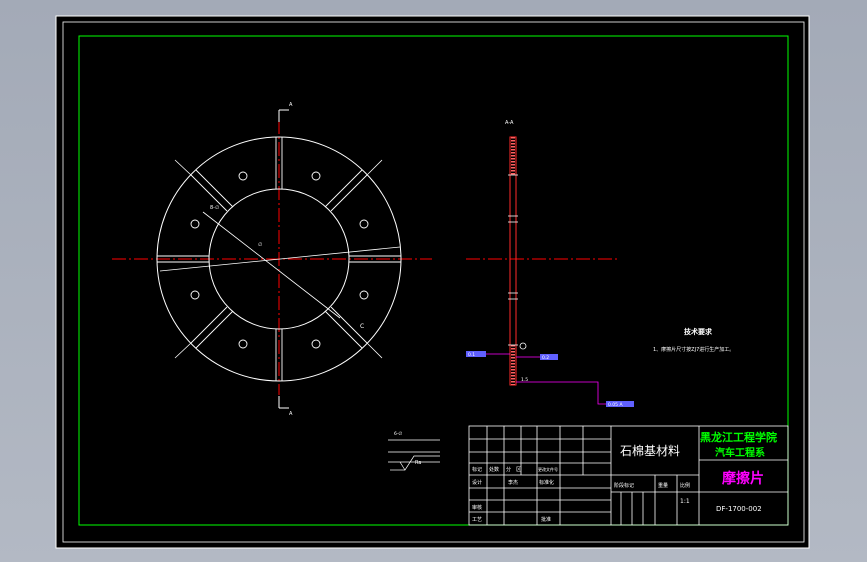 This screenshot has height=562, width=867. Describe the element at coordinates (548, 469) in the screenshot. I see `label-change-doc: 更改文件号` at that location.